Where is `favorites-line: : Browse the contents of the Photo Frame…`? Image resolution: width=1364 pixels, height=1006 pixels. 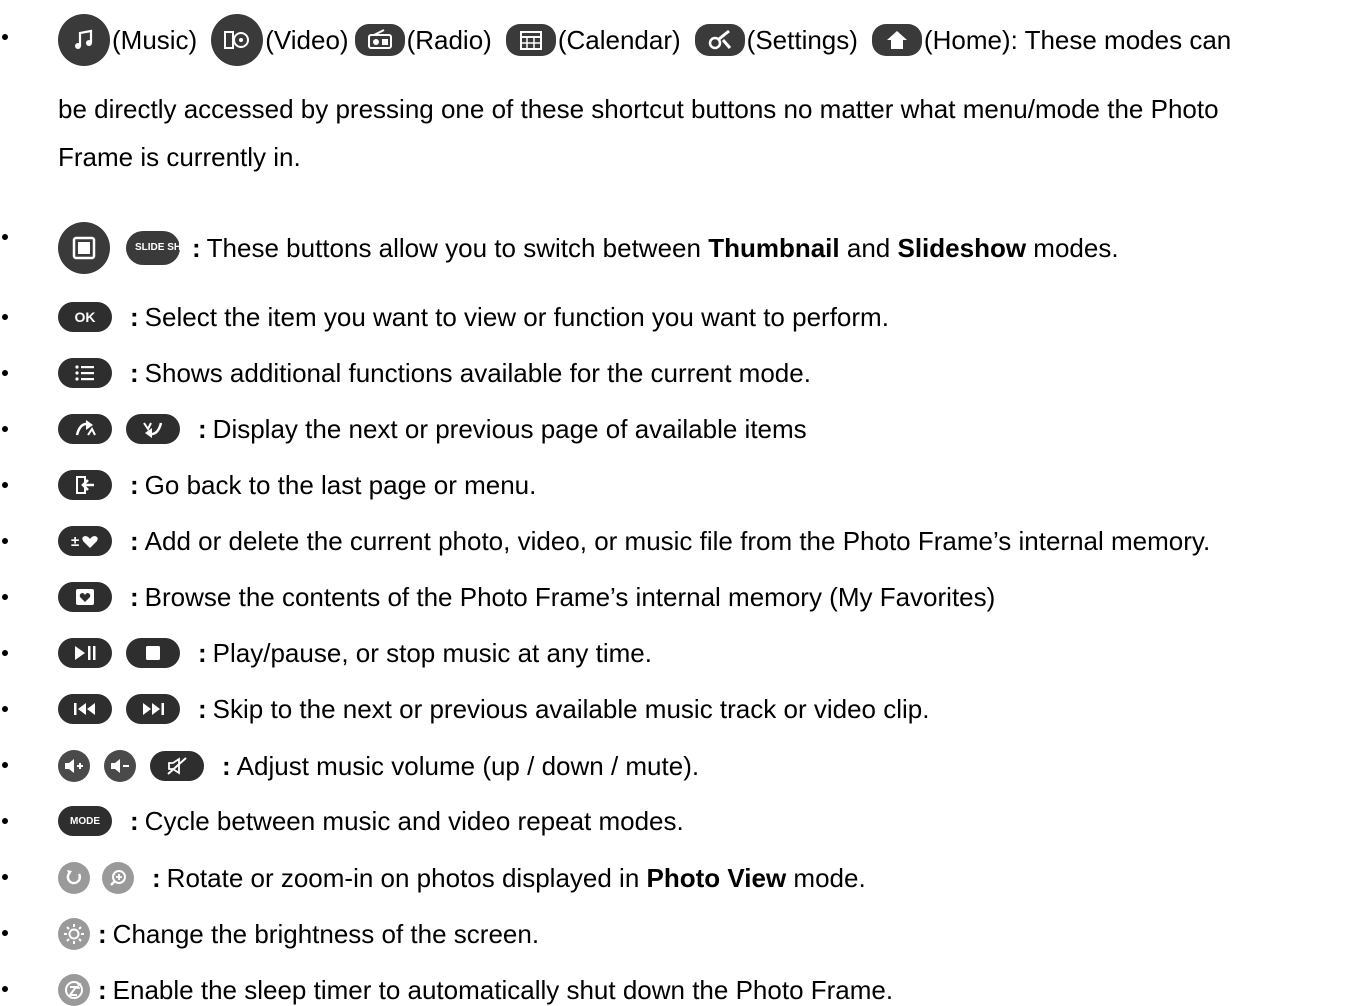
favorites-line: : Browse the contents of the Photo Frame… is located at coordinates (526, 597).